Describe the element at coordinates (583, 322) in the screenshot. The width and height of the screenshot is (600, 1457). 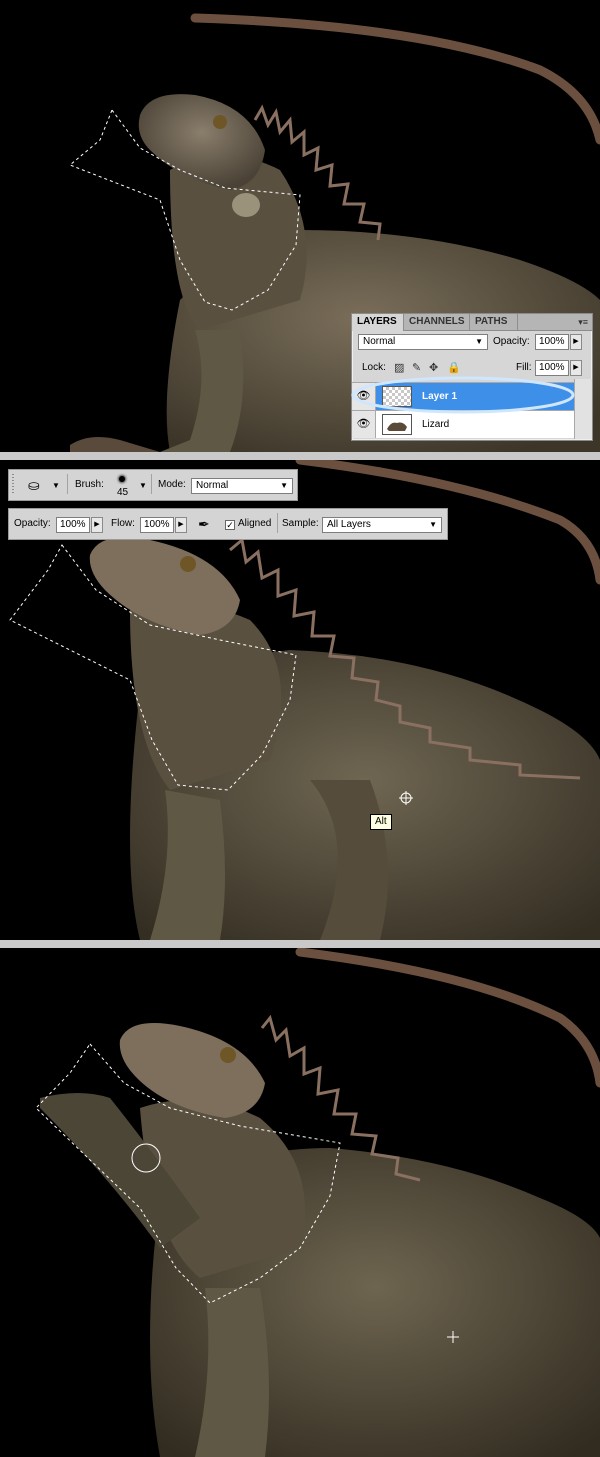
I see `panel-menu-icon: ▾≡` at that location.